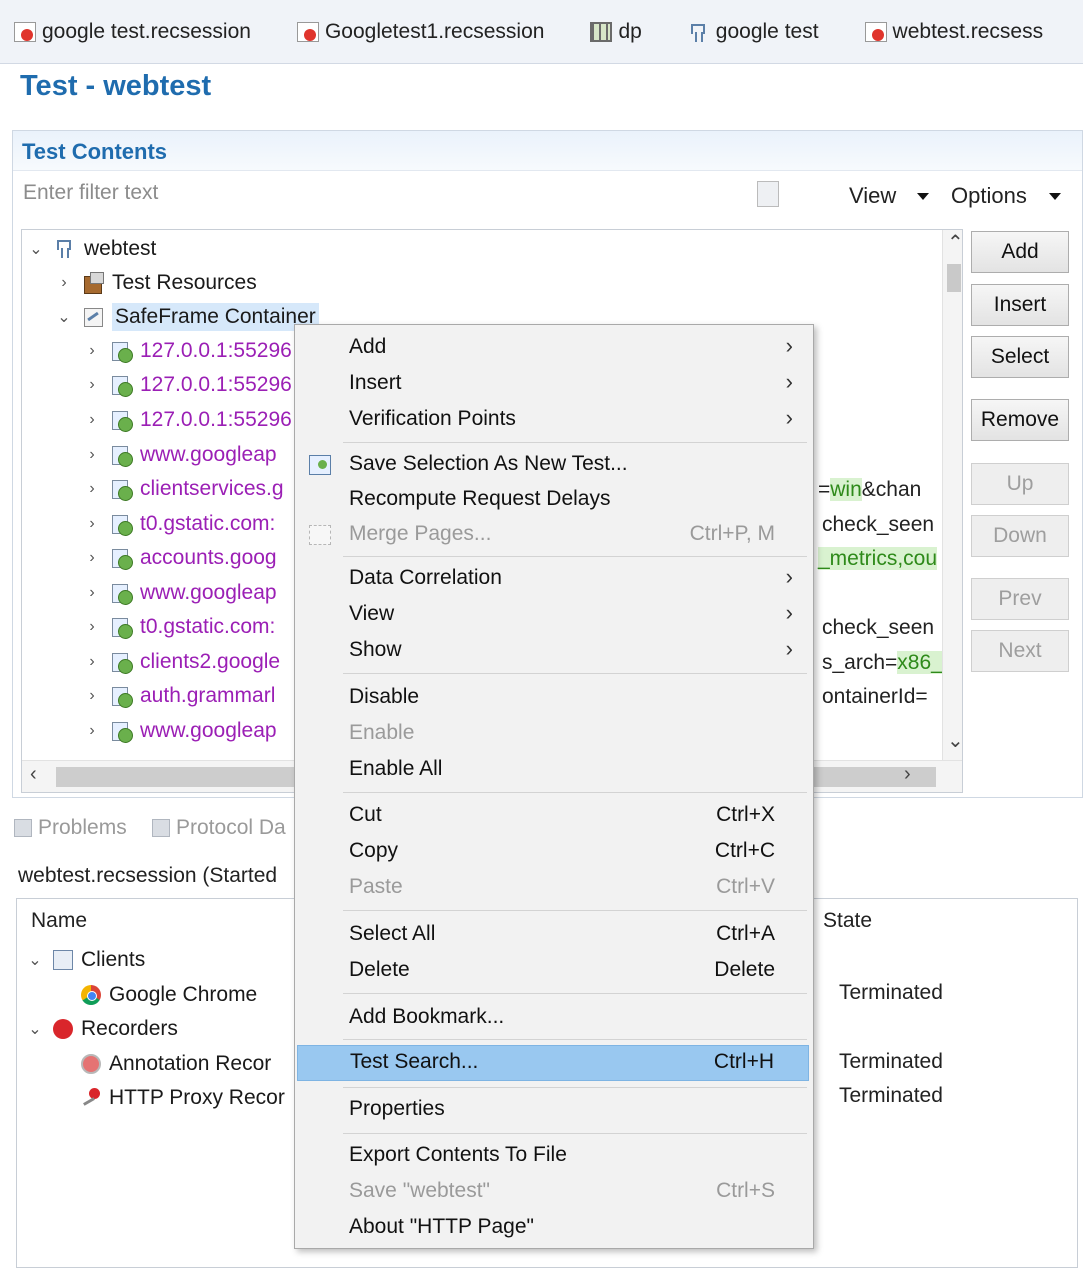 This screenshot has height=1270, width=1083. Describe the element at coordinates (553, 770) in the screenshot. I see `menu-item-enable-all: Enable All` at that location.